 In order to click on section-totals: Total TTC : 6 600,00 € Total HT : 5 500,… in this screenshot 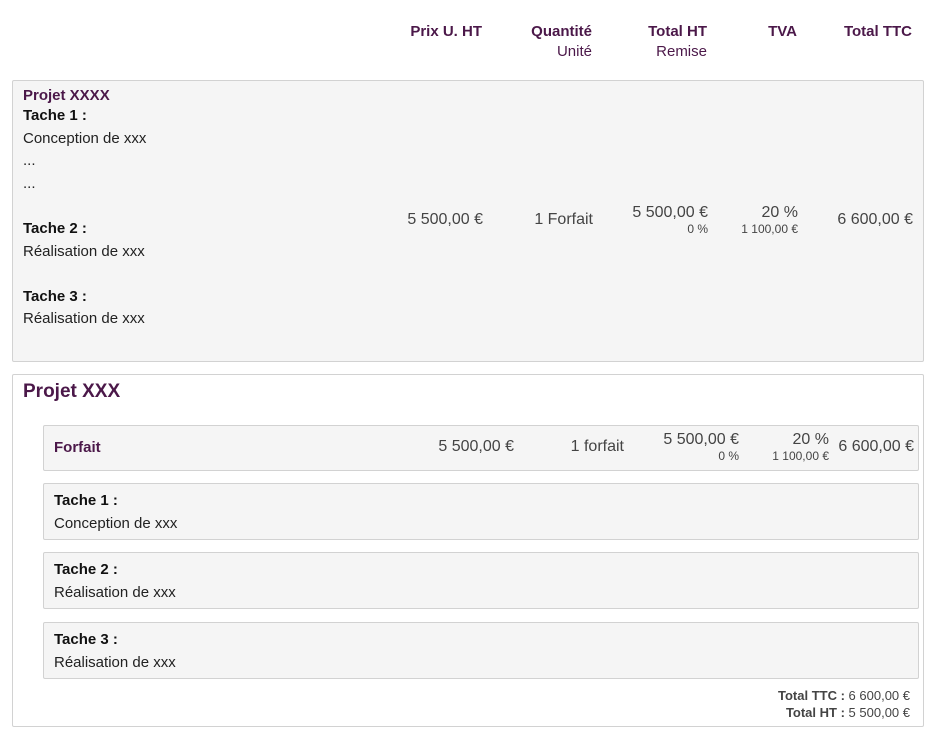, I will do `click(844, 704)`.